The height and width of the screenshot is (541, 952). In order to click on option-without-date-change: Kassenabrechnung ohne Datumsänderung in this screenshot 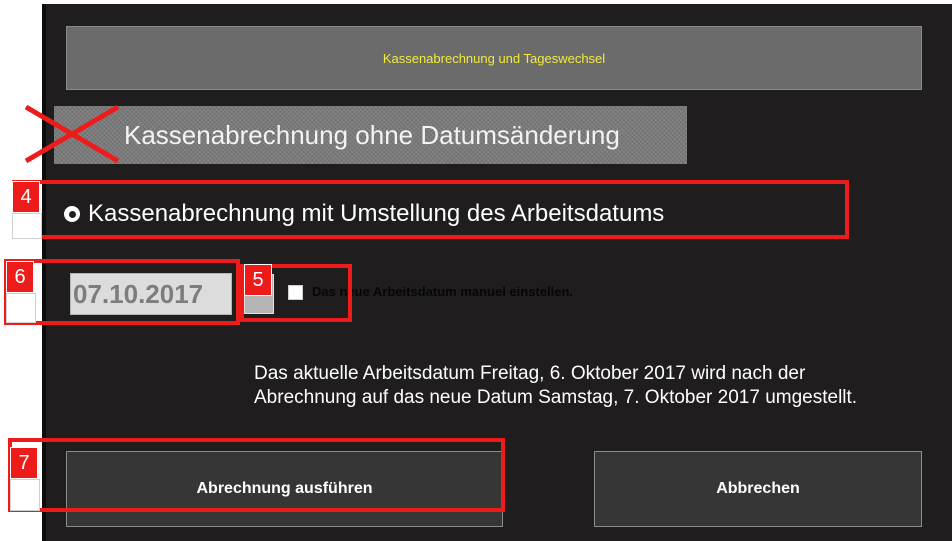, I will do `click(370, 135)`.